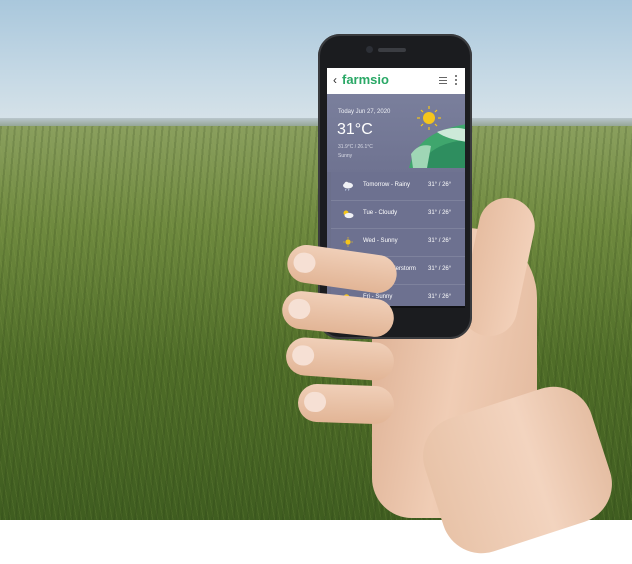 The width and height of the screenshot is (632, 564). Describe the element at coordinates (348, 214) in the screenshot. I see `partly-cloudy-icon` at that location.